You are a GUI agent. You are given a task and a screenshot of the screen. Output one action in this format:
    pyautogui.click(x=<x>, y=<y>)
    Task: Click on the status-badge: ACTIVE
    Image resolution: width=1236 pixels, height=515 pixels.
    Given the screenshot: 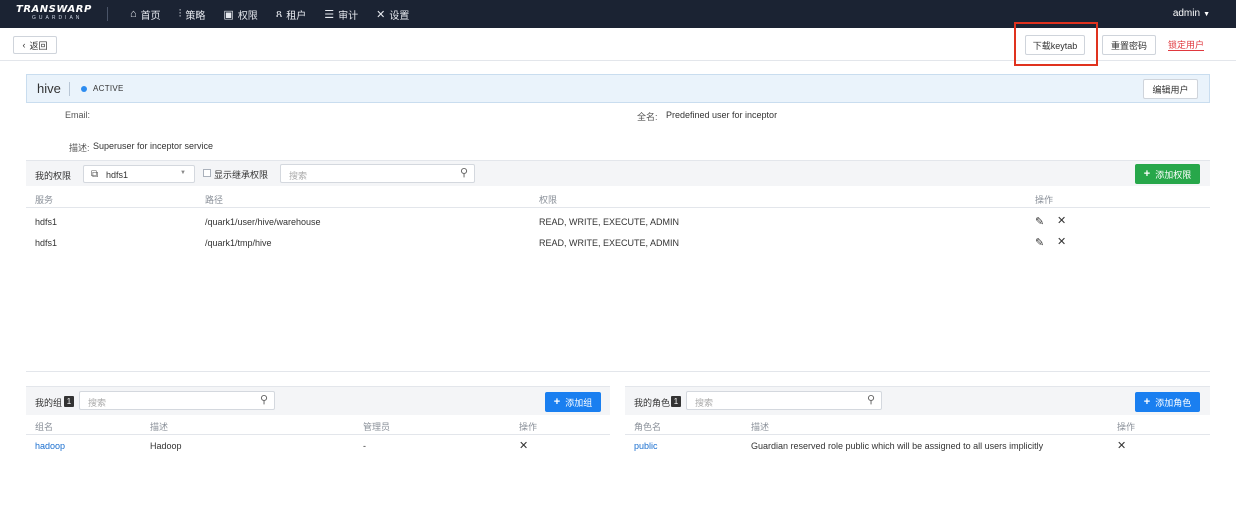 What is the action you would take?
    pyautogui.click(x=108, y=88)
    